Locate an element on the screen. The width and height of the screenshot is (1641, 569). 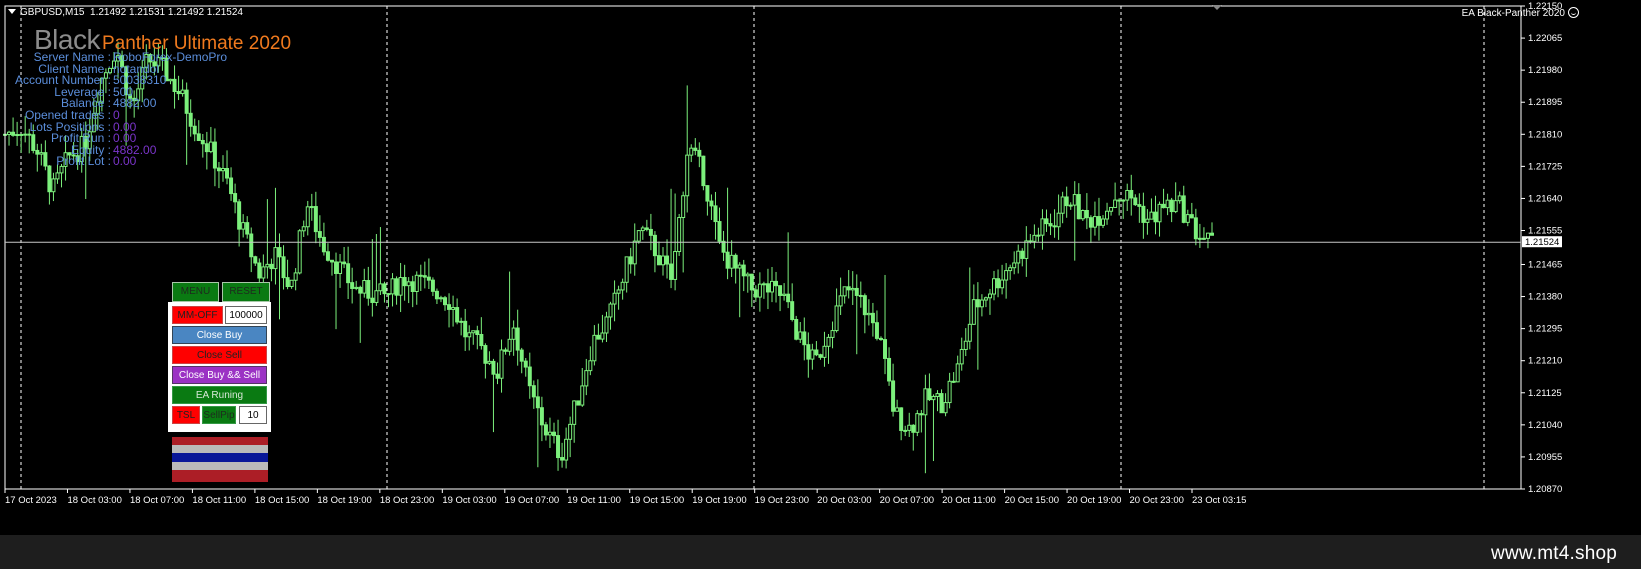
time-label: 18 Oct 19:00 is located at coordinates (344, 500).